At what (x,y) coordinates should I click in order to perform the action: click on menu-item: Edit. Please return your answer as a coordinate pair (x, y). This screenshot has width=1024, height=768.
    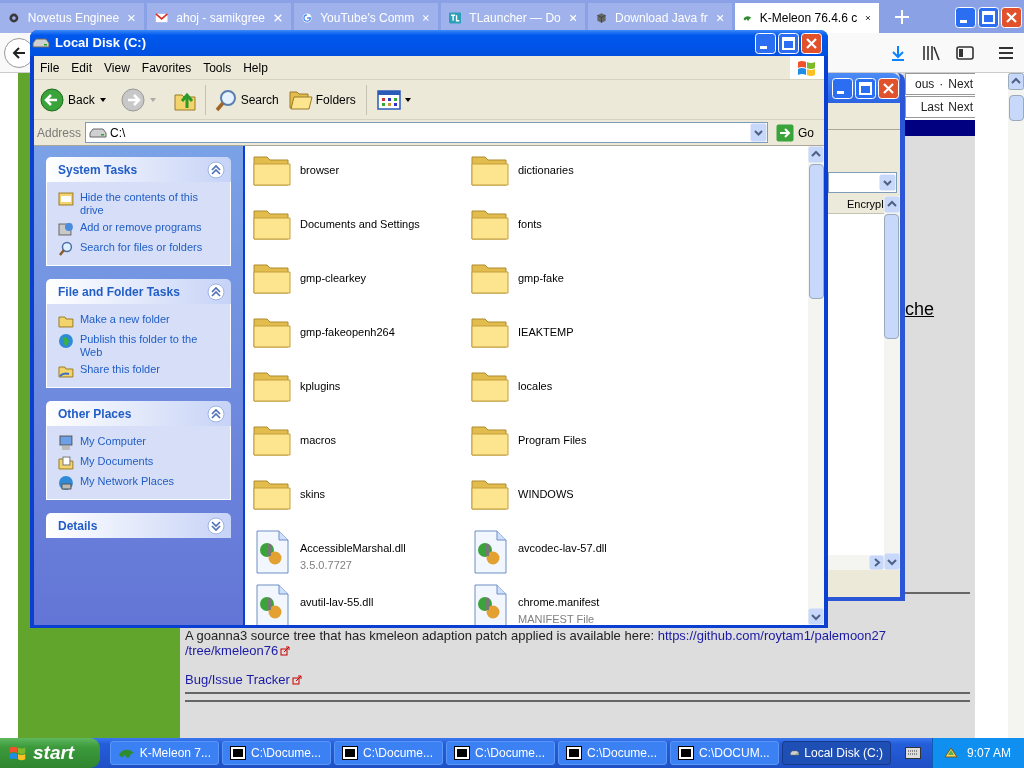
    Looking at the image, I should click on (82, 67).